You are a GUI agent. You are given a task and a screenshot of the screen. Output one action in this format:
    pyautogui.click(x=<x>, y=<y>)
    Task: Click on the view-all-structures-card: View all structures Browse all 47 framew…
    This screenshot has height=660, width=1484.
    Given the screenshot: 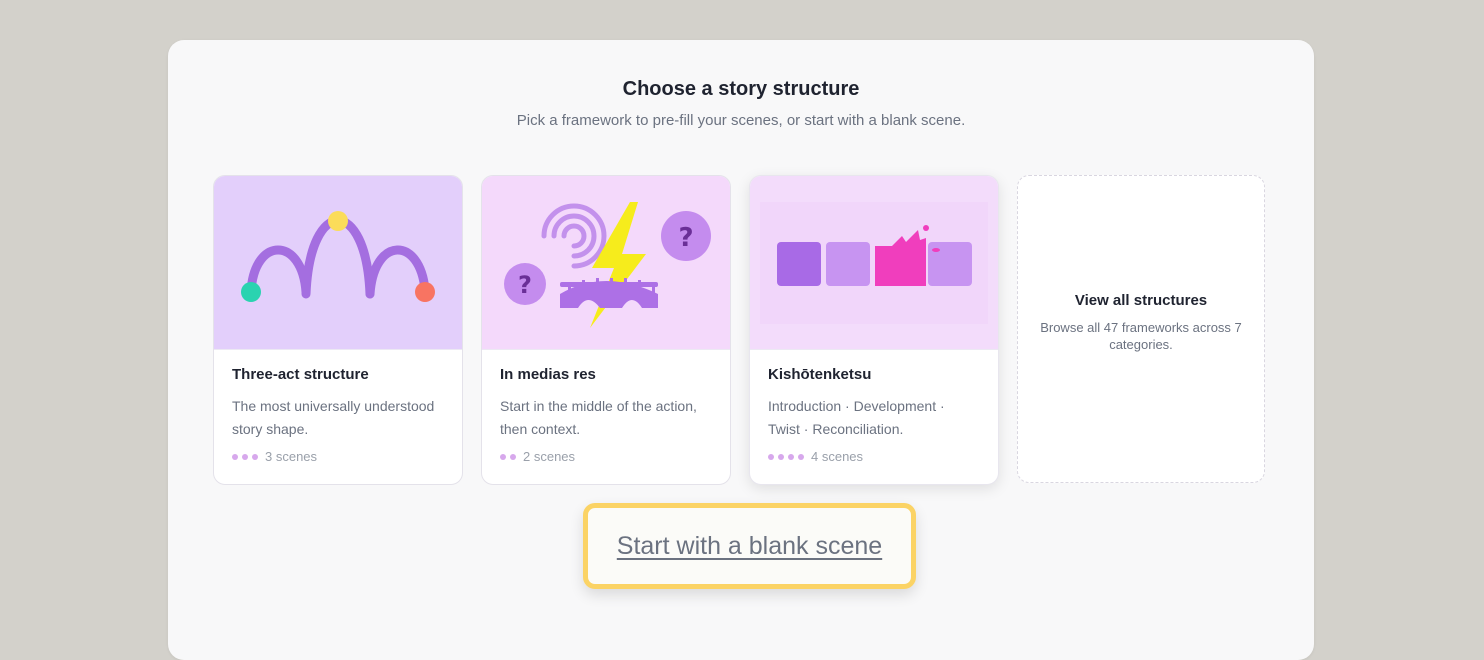 What is the action you would take?
    pyautogui.click(x=1141, y=329)
    